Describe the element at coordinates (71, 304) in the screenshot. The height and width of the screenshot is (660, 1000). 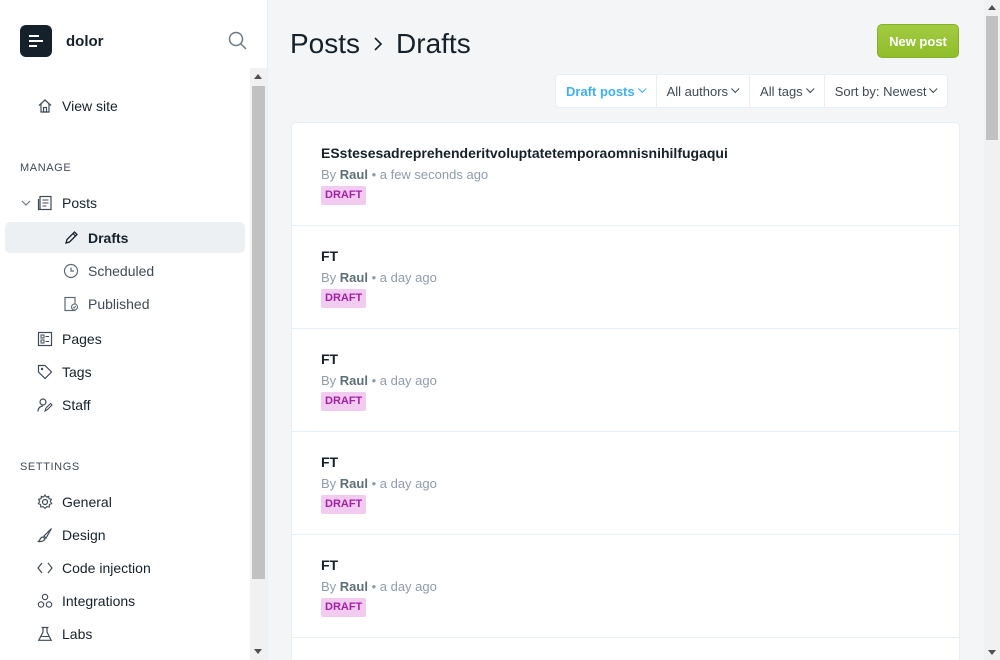
I see `published-icon` at that location.